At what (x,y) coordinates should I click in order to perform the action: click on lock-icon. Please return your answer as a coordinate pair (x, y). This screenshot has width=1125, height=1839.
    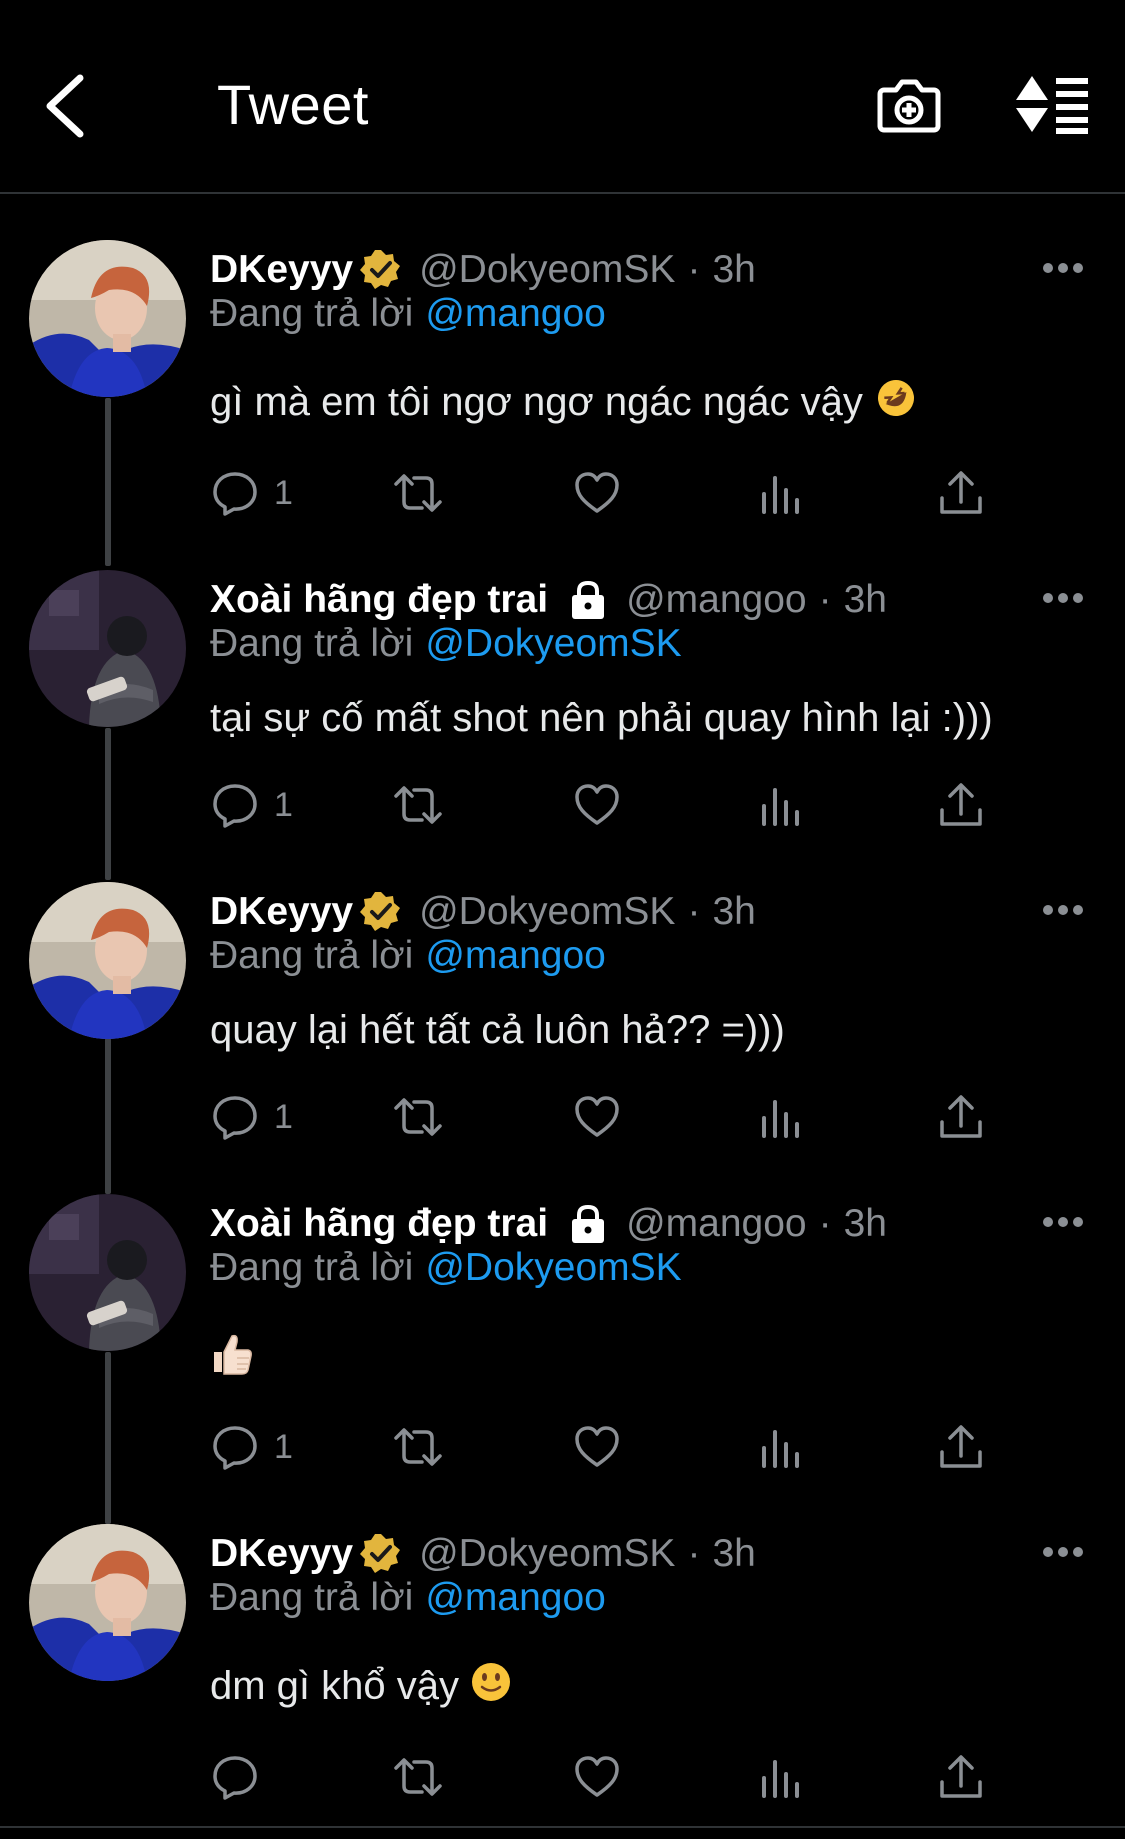
    Looking at the image, I should click on (588, 600).